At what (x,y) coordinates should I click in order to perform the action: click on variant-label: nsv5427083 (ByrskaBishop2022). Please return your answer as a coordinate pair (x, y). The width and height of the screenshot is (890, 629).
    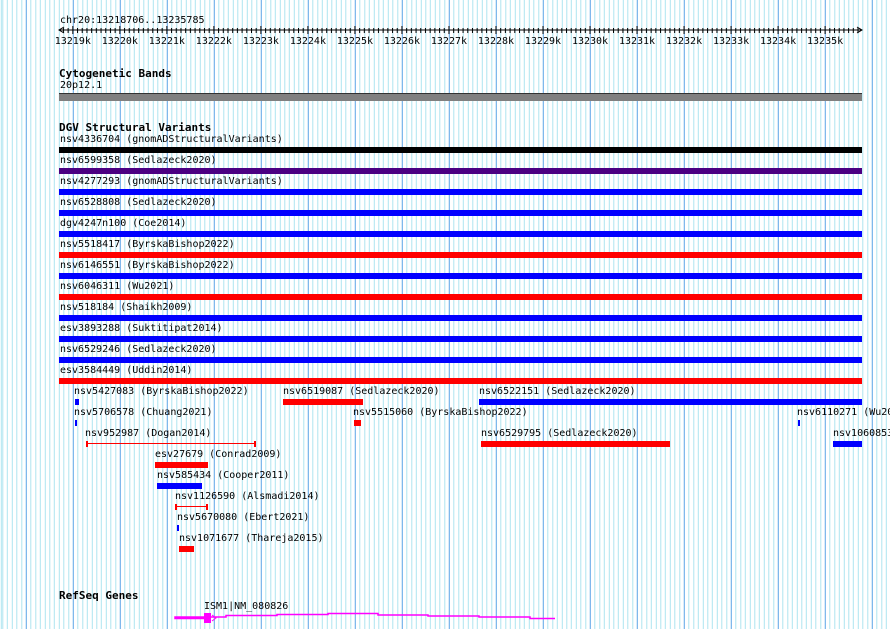
    Looking at the image, I should click on (161, 391).